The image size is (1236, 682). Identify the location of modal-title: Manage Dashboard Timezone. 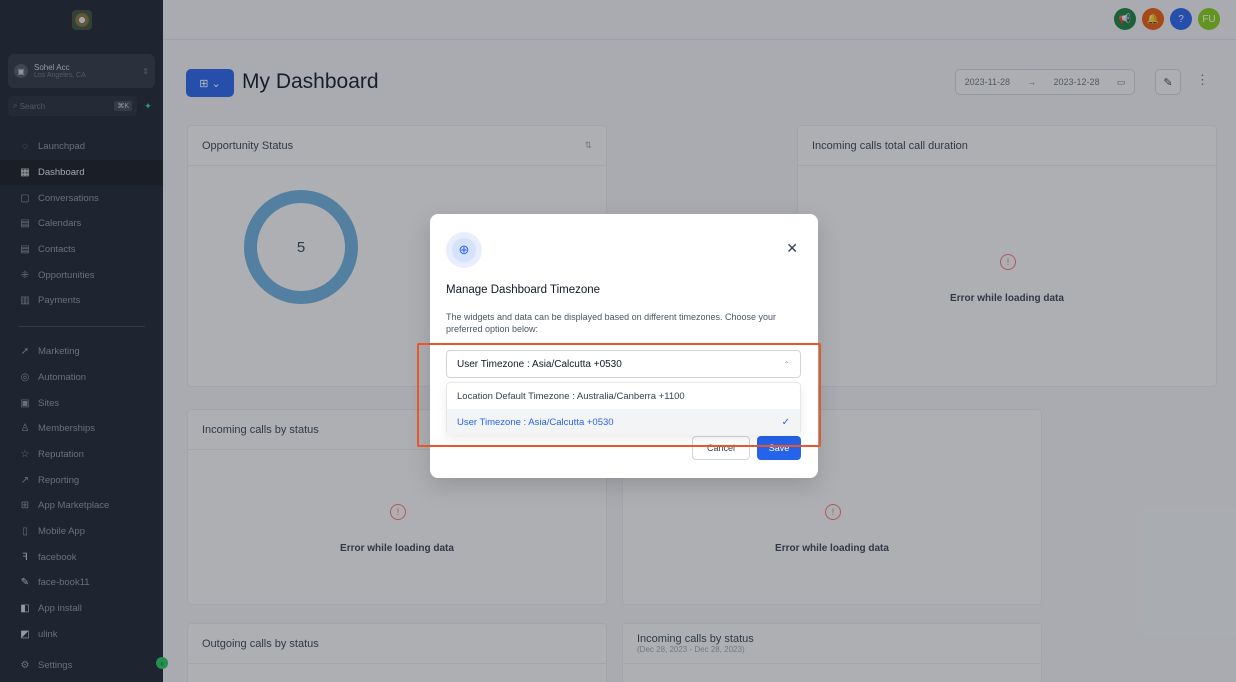
(523, 290).